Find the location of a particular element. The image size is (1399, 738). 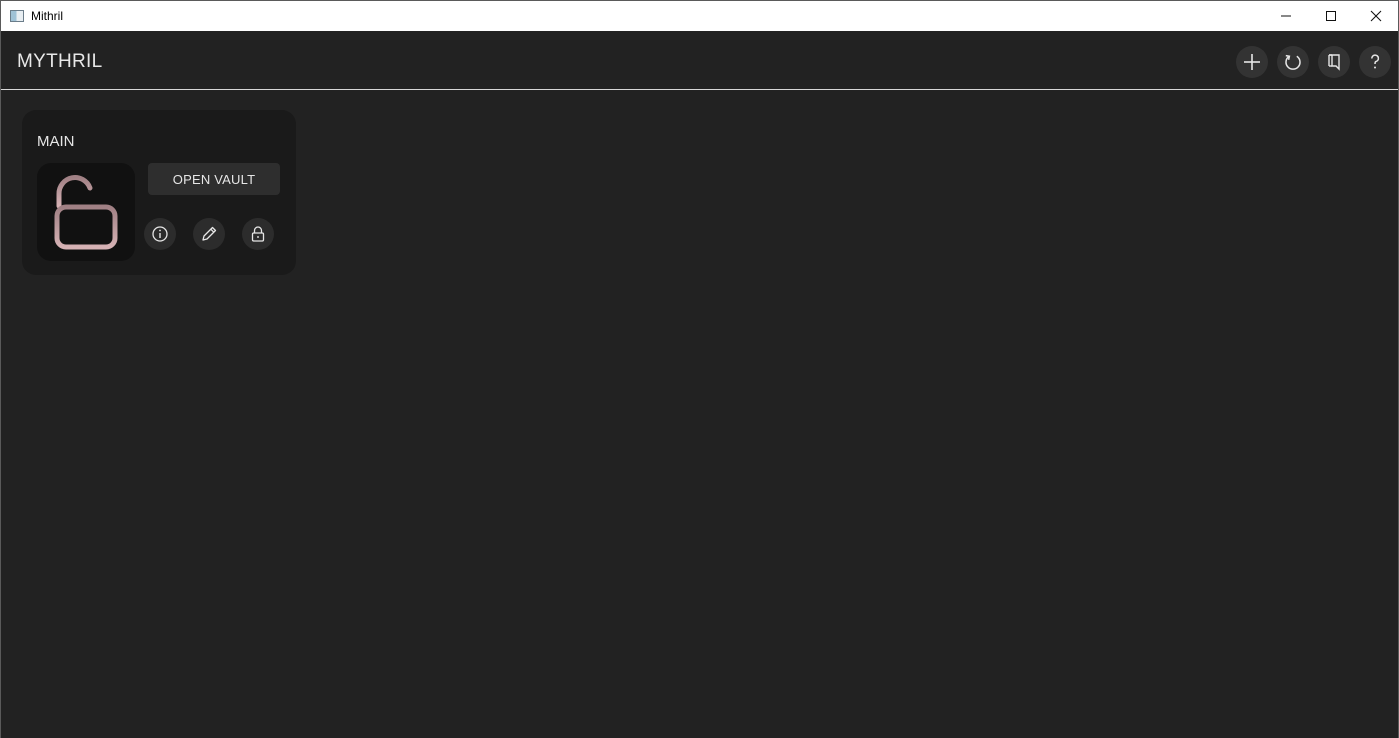

vault-name: MAIN is located at coordinates (56, 141).